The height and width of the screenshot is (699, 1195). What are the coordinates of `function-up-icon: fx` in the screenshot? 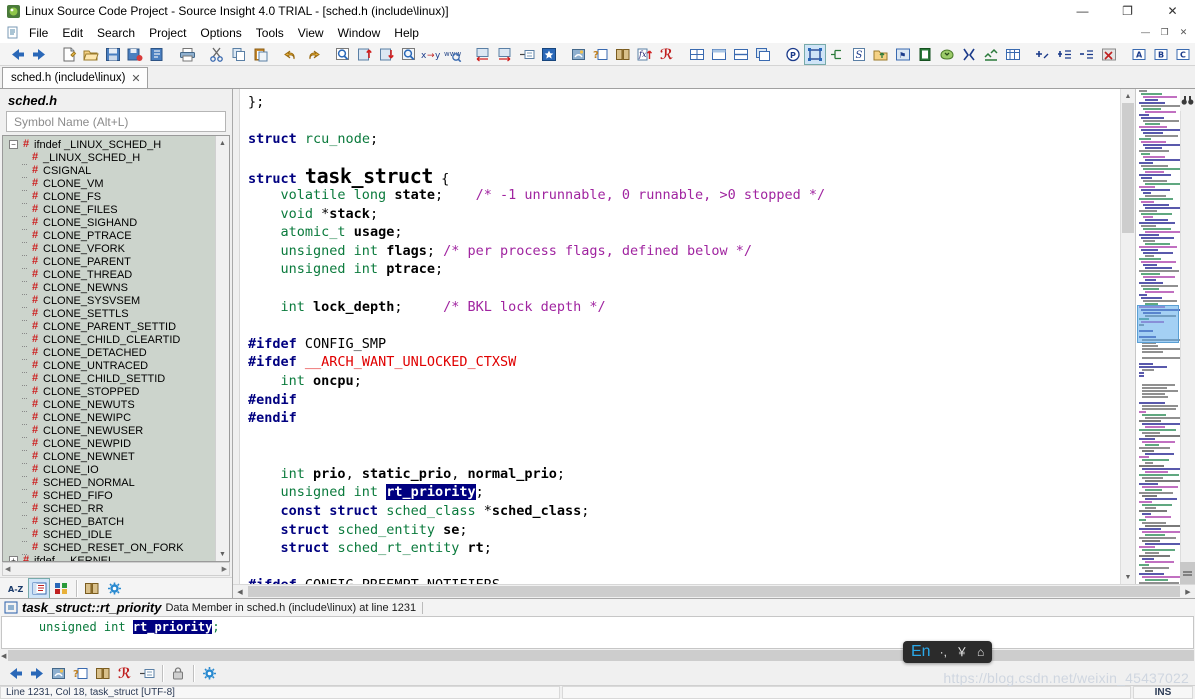 It's located at (645, 54).